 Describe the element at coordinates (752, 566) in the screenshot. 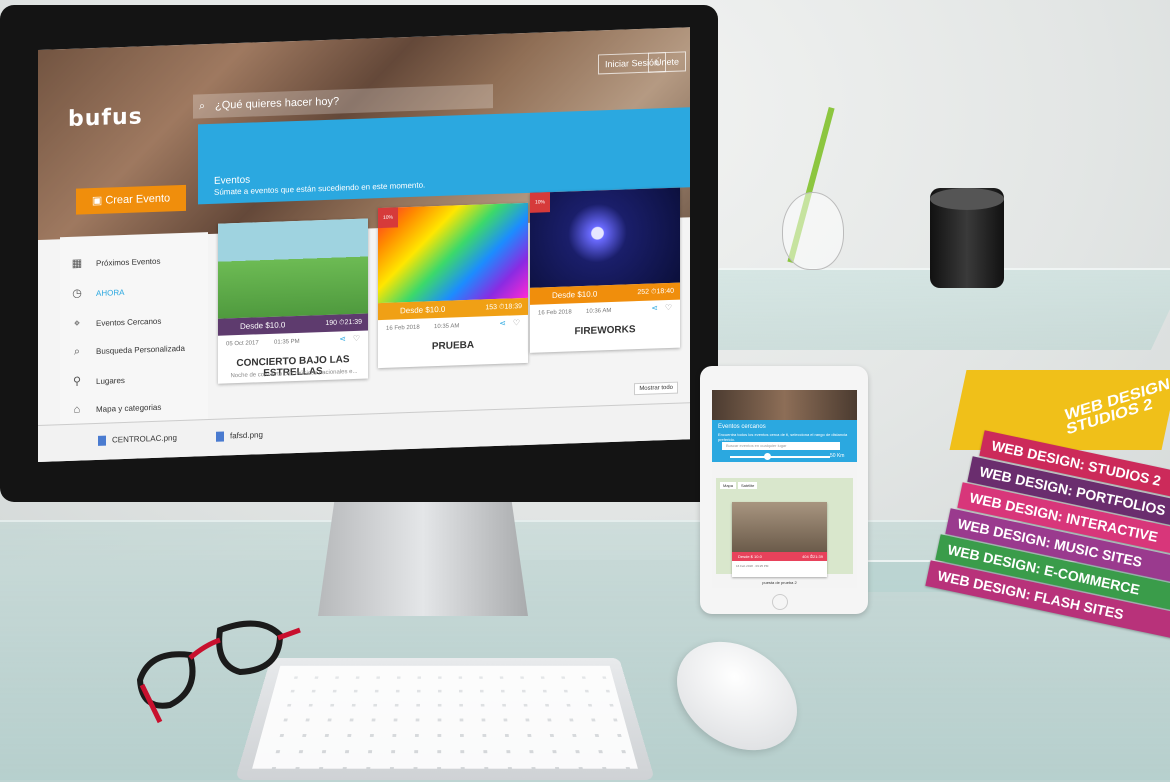

I see `event-date: 16 Feb 2018 · 09:25 PM` at that location.